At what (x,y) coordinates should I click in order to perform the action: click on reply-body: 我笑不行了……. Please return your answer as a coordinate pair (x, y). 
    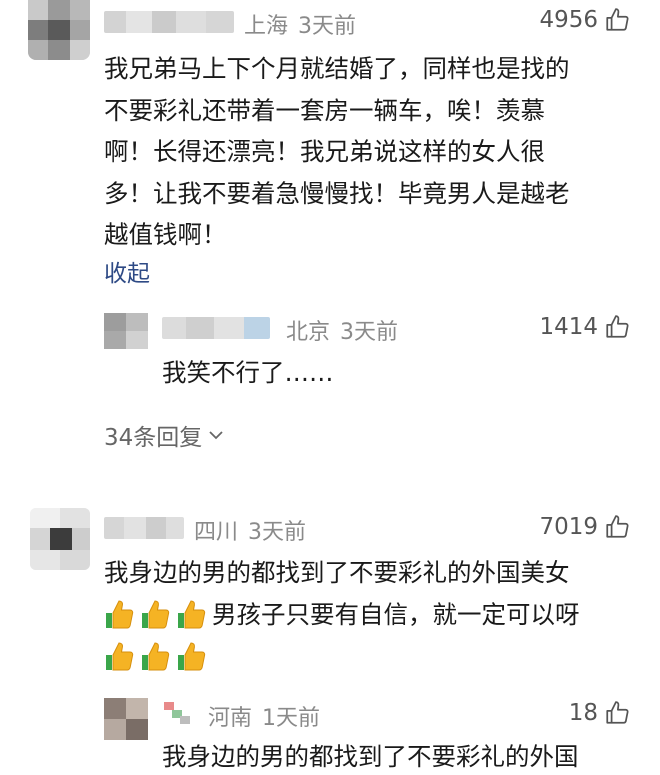
    Looking at the image, I should click on (248, 372).